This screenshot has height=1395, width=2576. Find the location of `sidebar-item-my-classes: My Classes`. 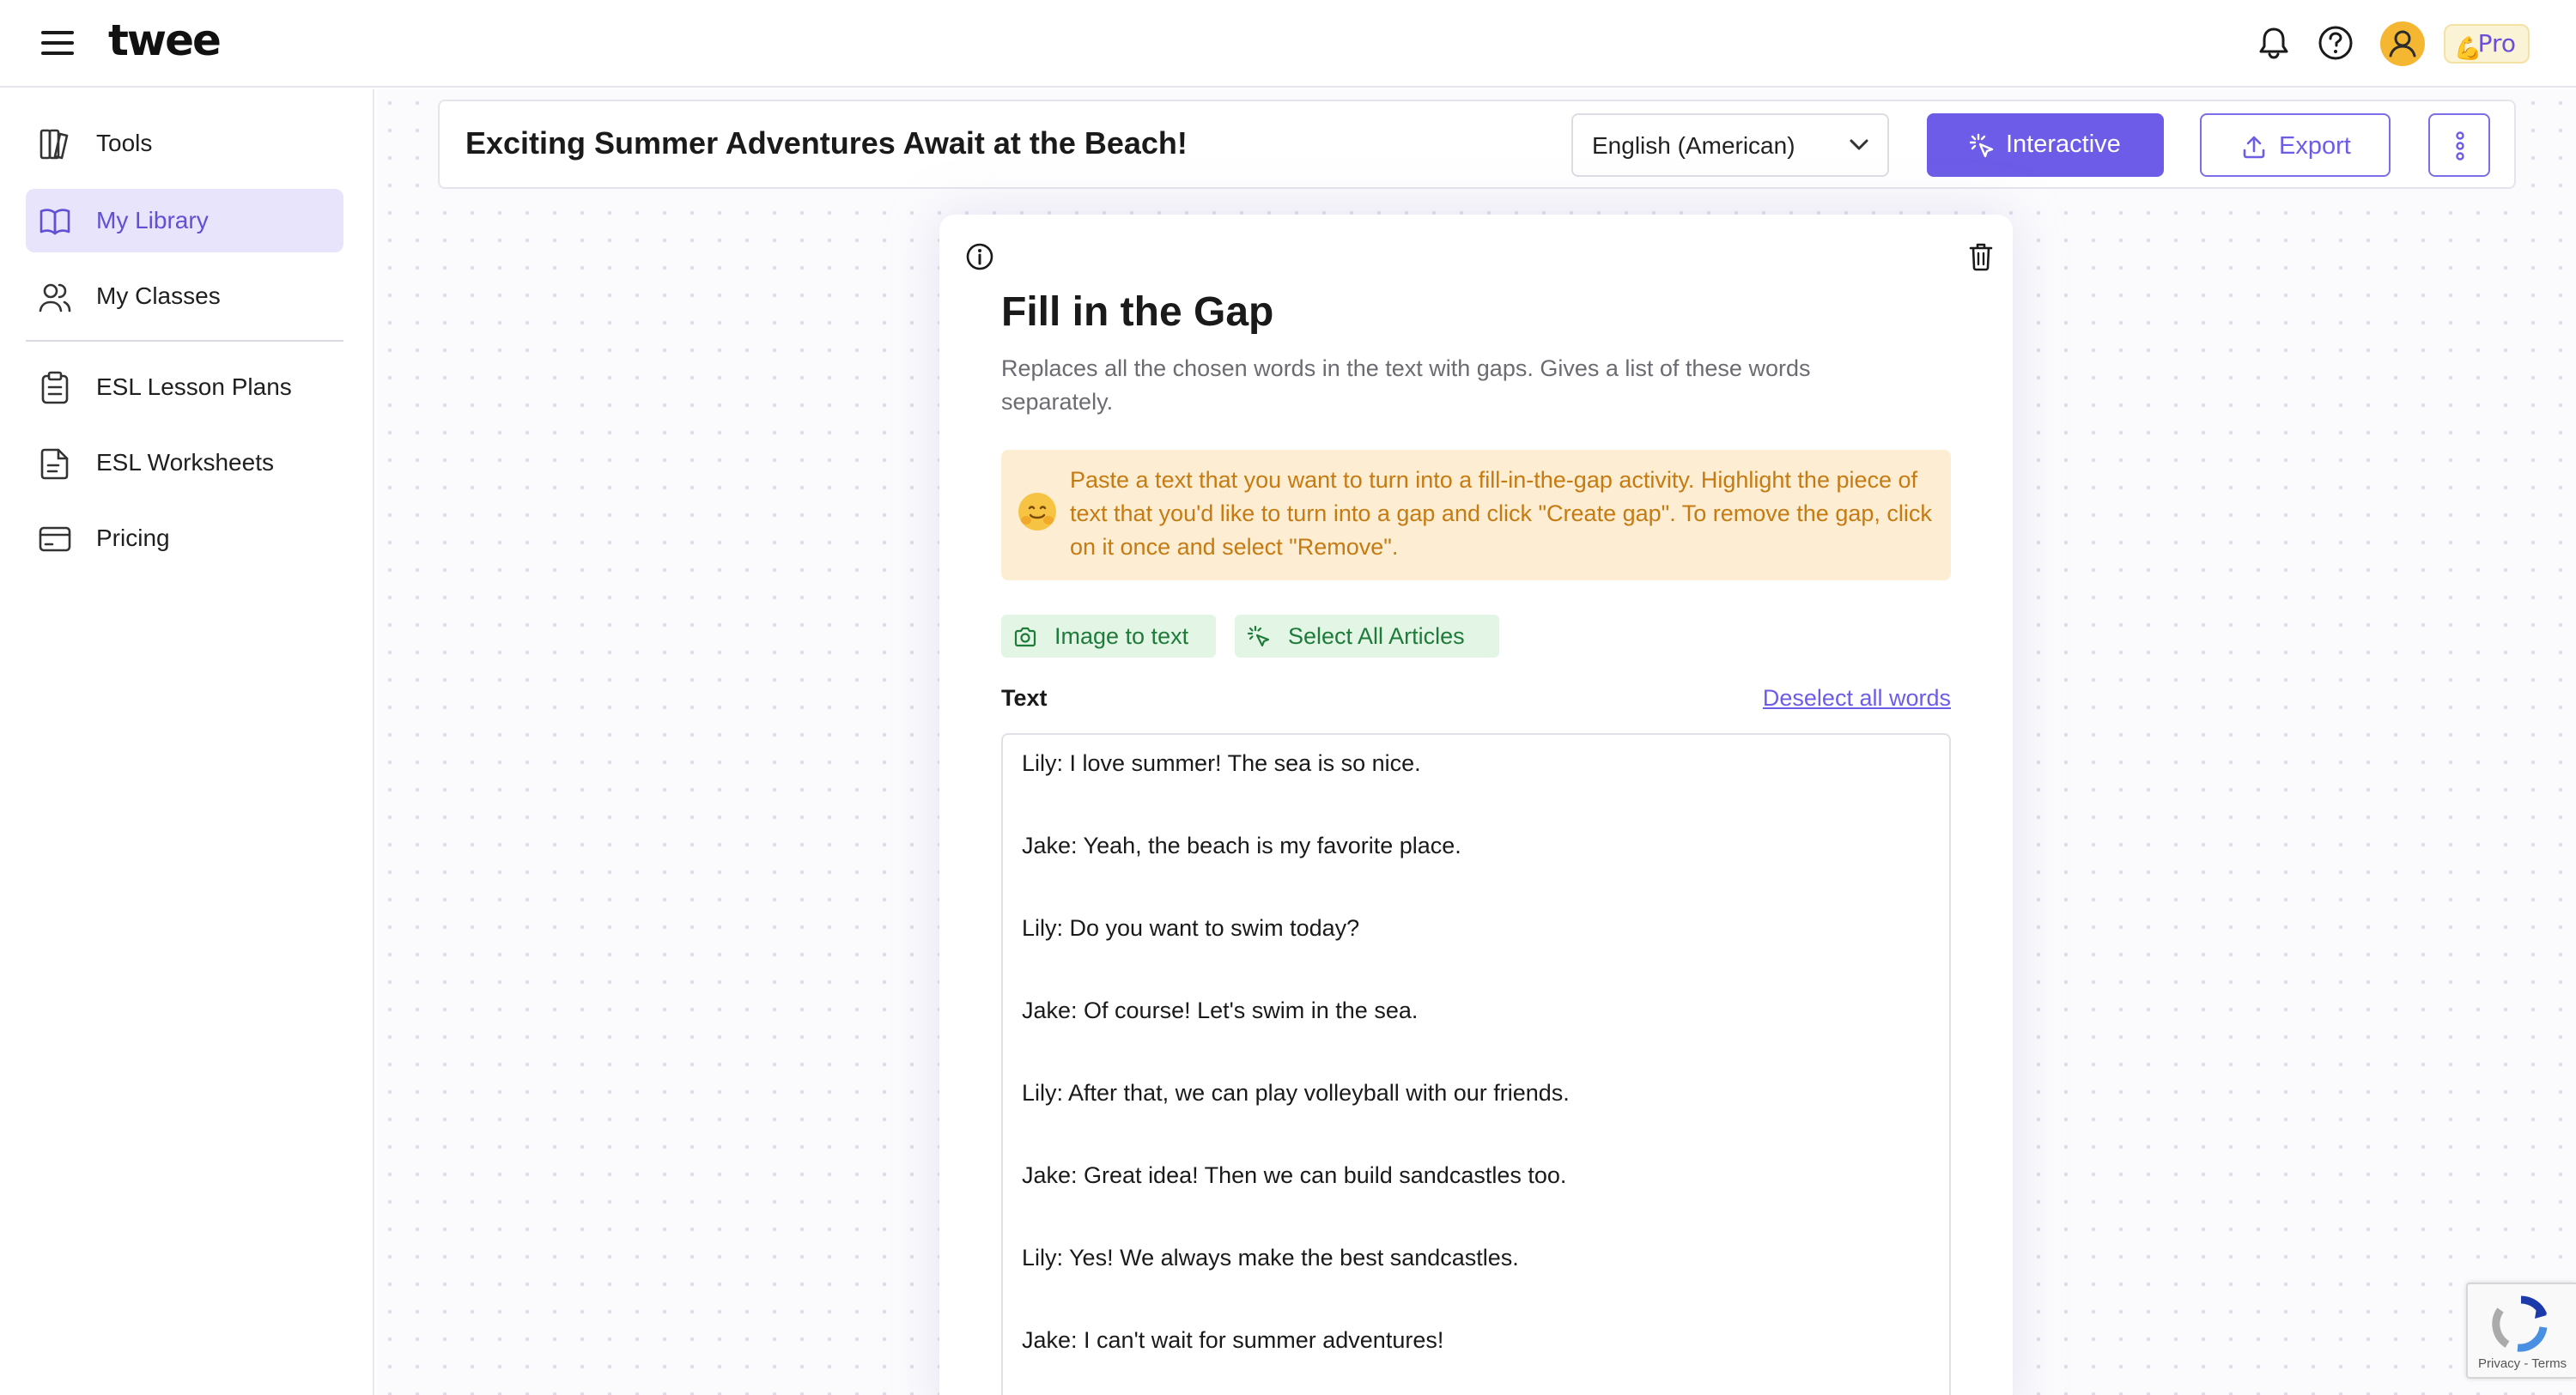

sidebar-item-my-classes: My Classes is located at coordinates (185, 296).